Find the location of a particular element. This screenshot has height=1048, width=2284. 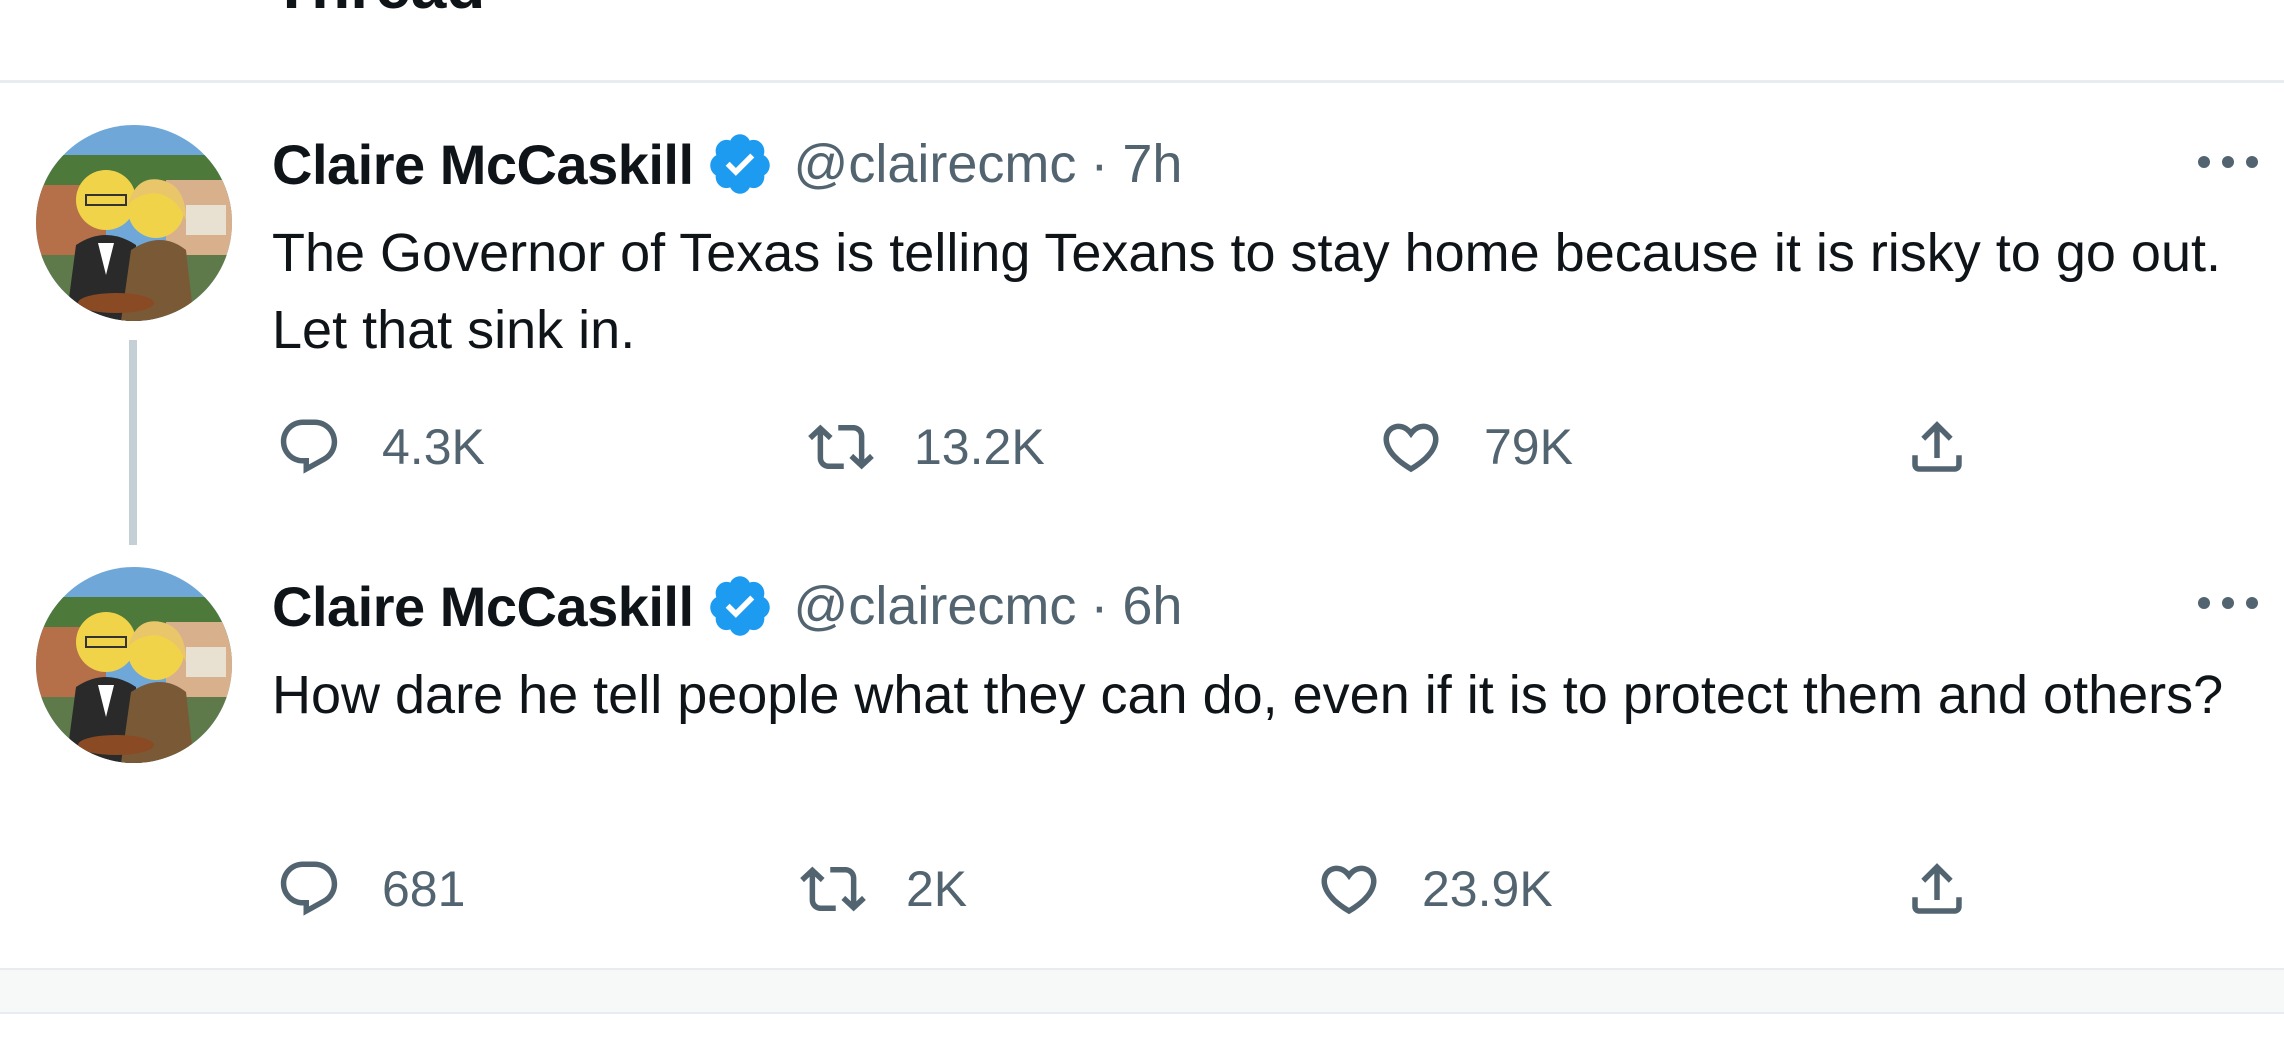

tweet-header: Claire McCaskill @clairecmc · 6h is located at coordinates (727, 606).